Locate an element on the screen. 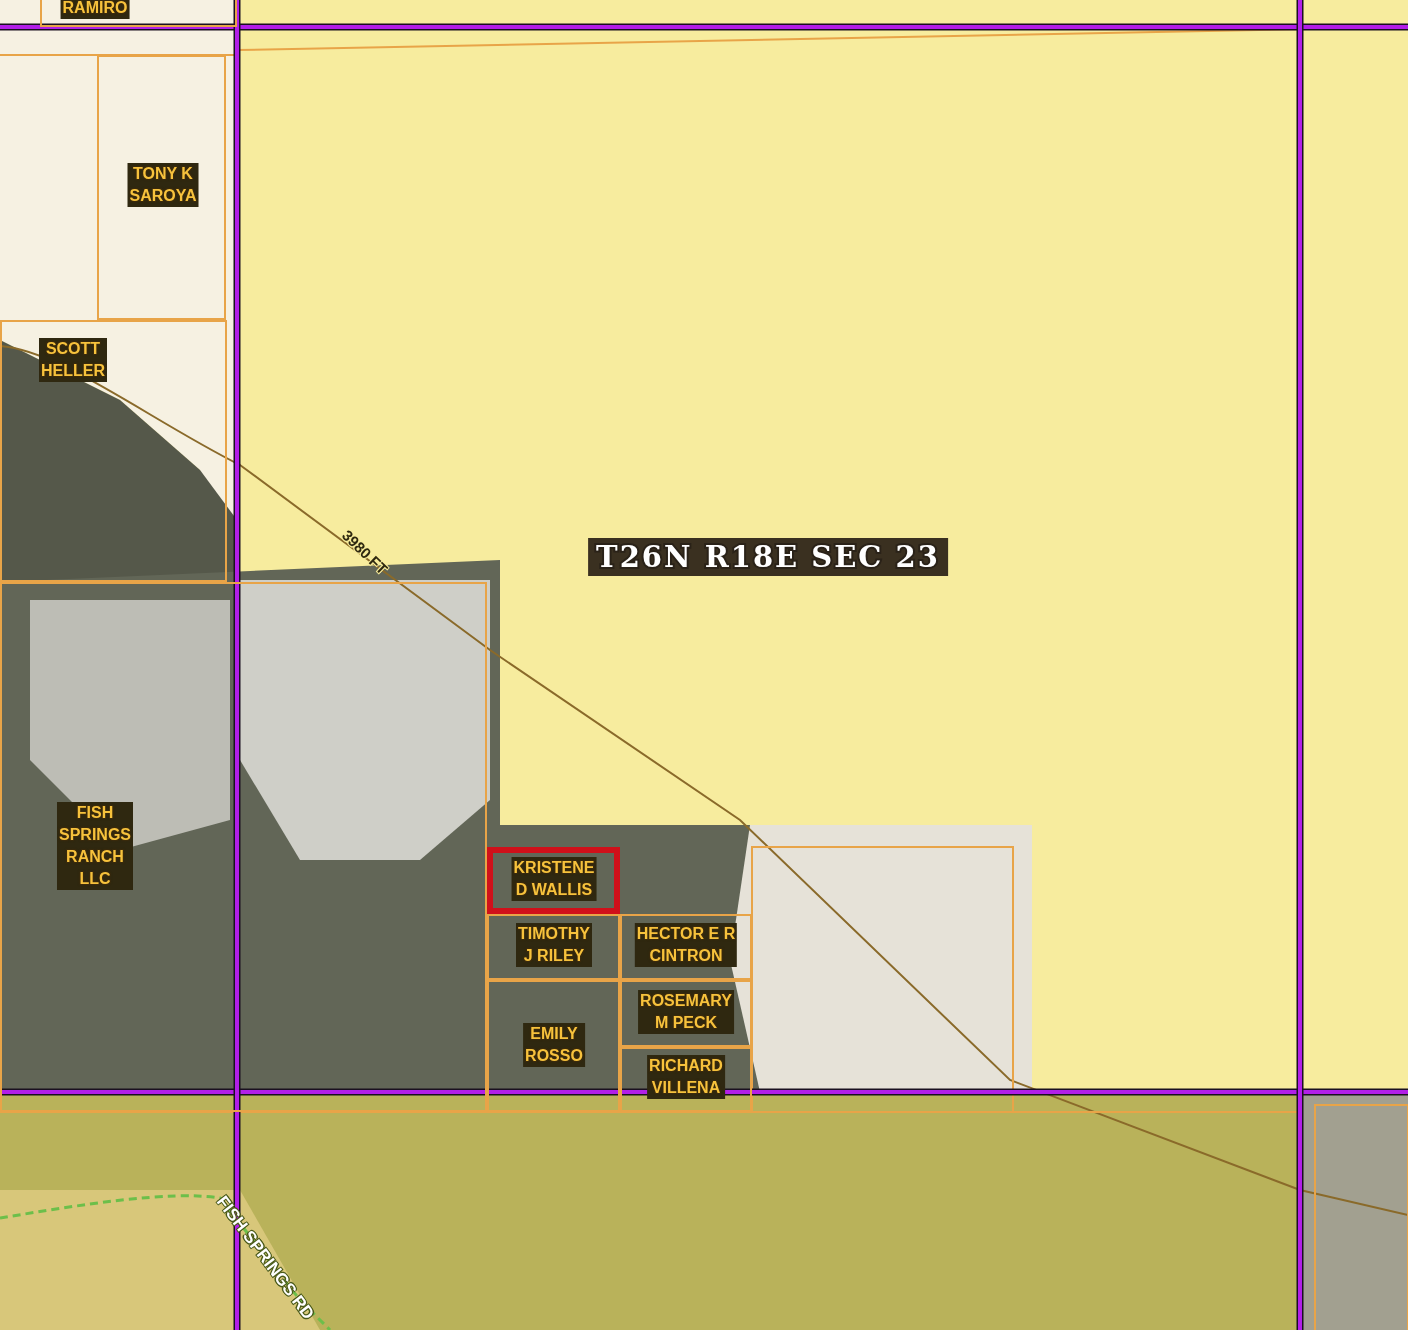 This screenshot has height=1330, width=1408. parcel-outline: TIMOTHY J RILEY is located at coordinates (553, 947).